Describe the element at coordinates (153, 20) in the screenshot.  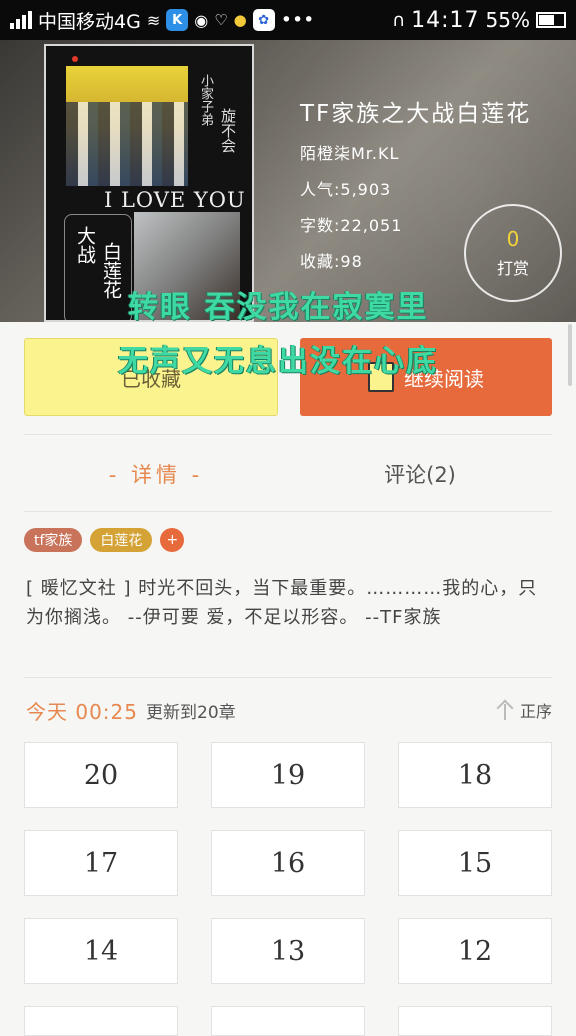
I see `wifi-icon: ≋` at that location.